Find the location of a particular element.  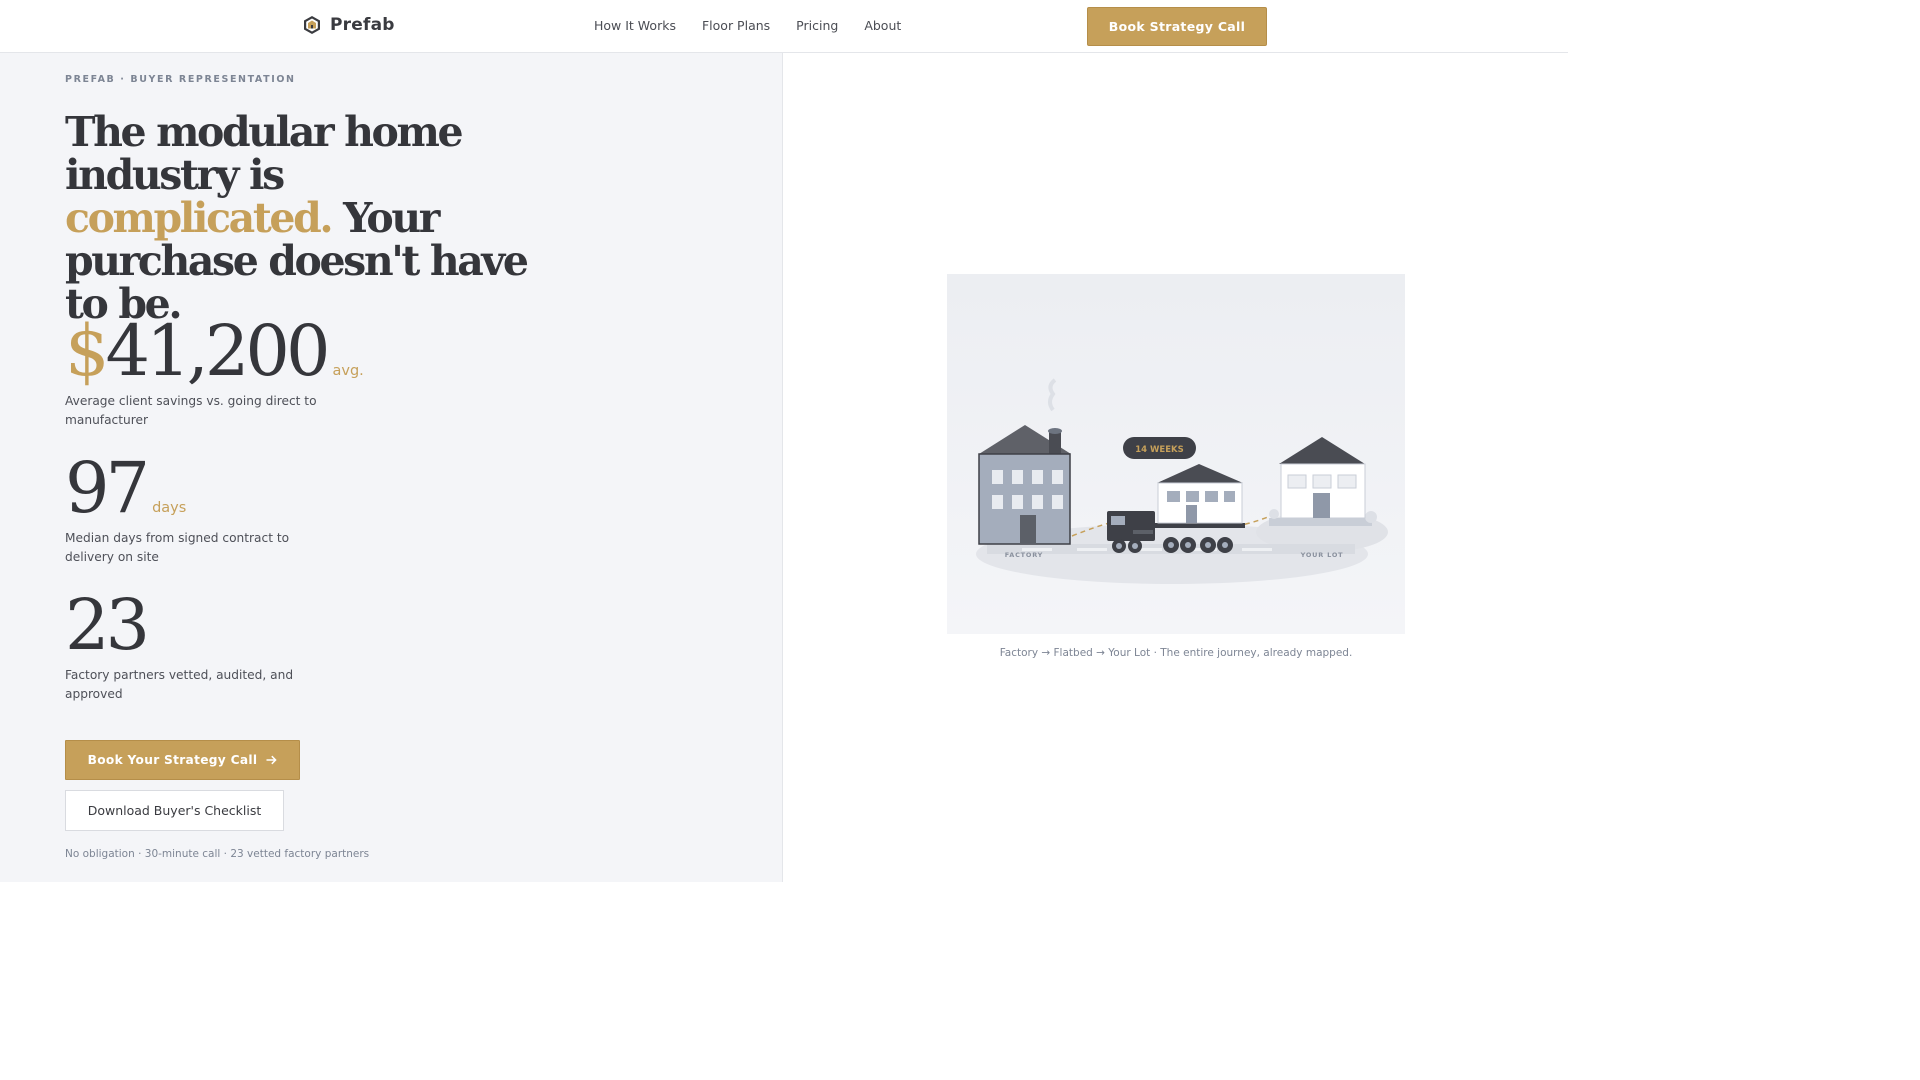

stat-savings-currency: $ is located at coordinates (87, 351).